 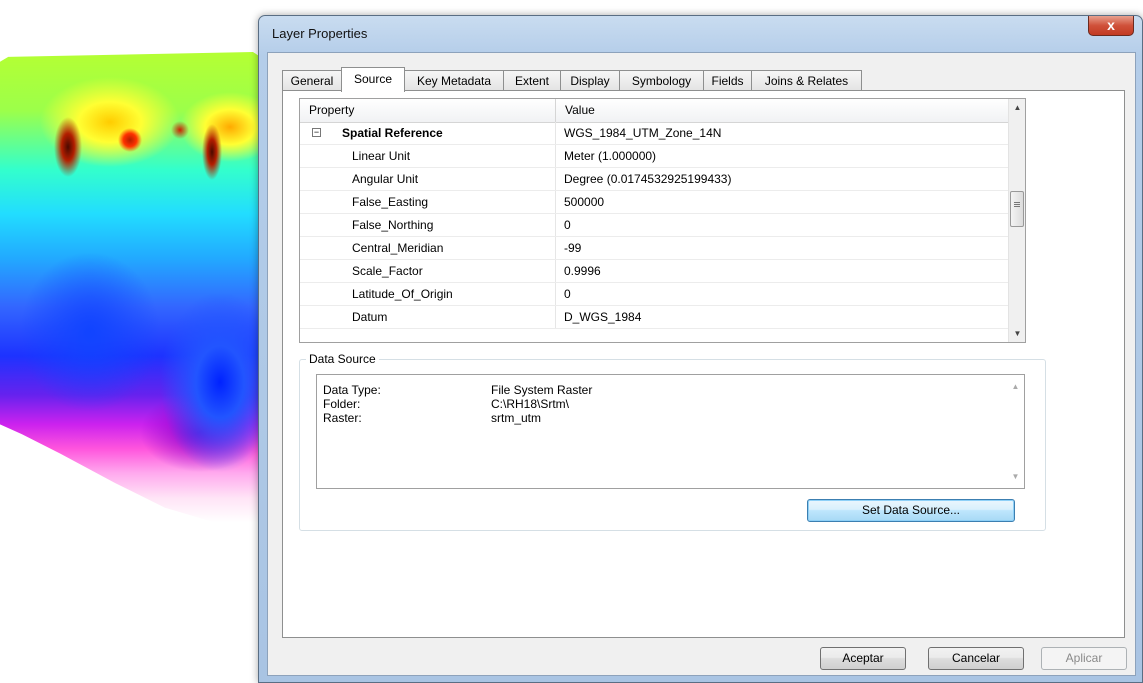 What do you see at coordinates (342, 359) in the screenshot?
I see `data-source-label: Data Source` at bounding box center [342, 359].